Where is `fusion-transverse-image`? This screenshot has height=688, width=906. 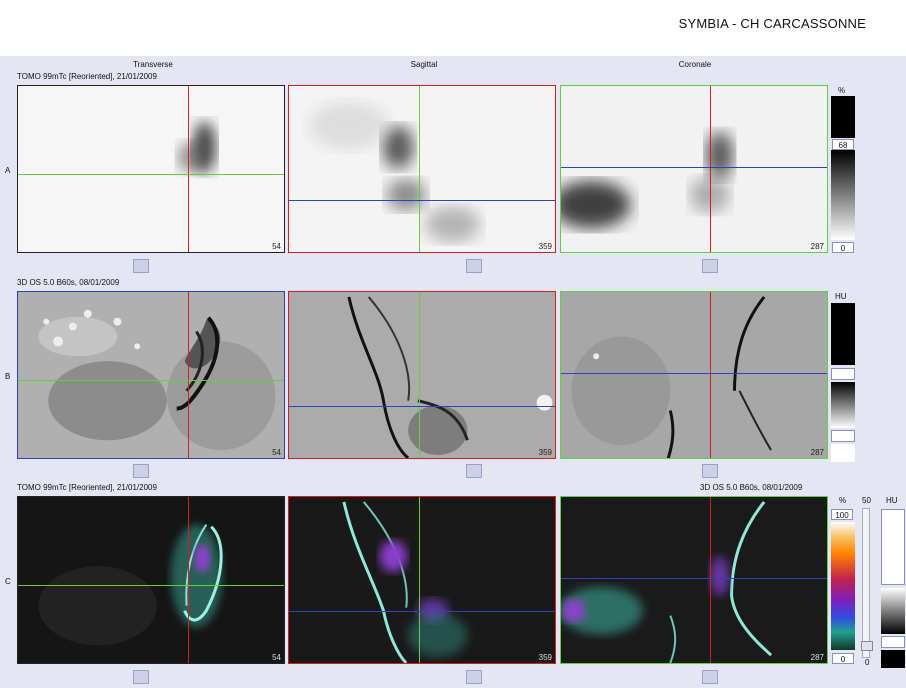 fusion-transverse-image is located at coordinates (151, 580).